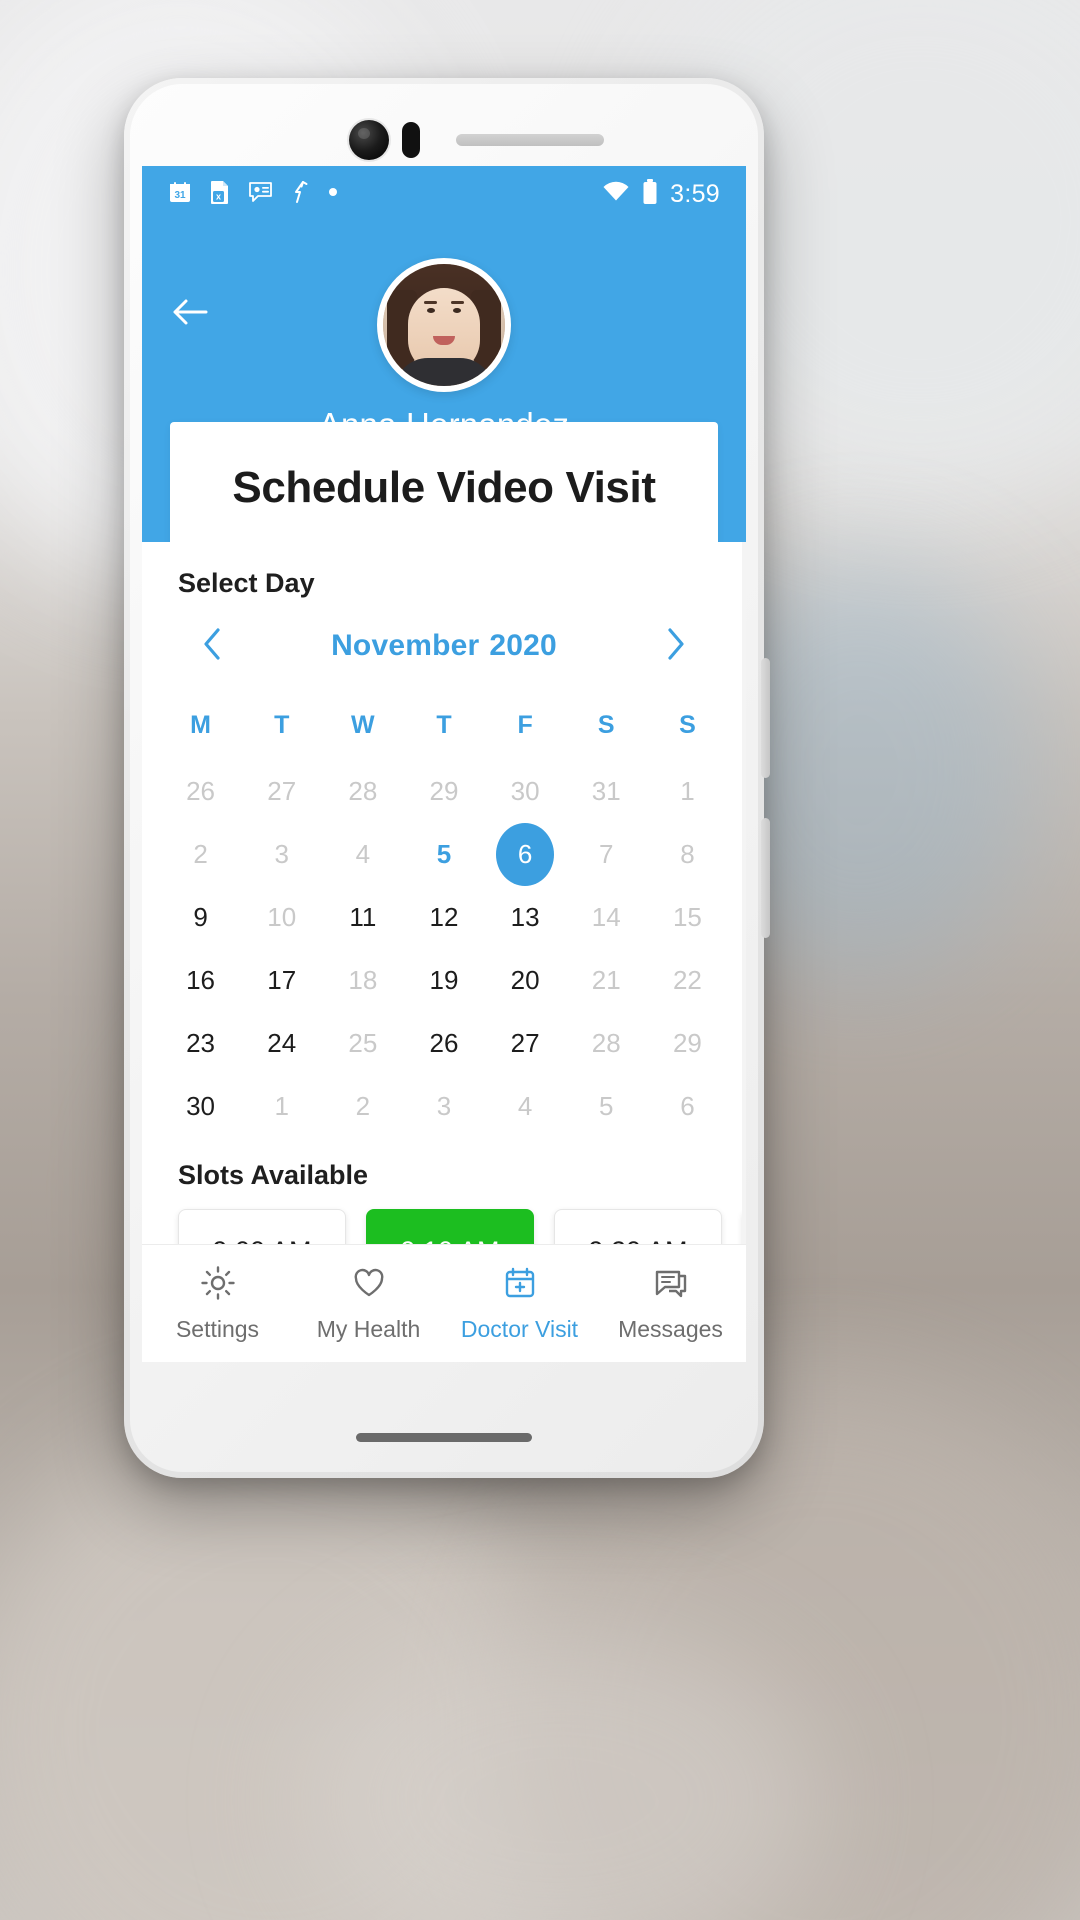 Image resolution: width=1080 pixels, height=1920 pixels. I want to click on nav-item-label: Settings, so click(217, 1329).